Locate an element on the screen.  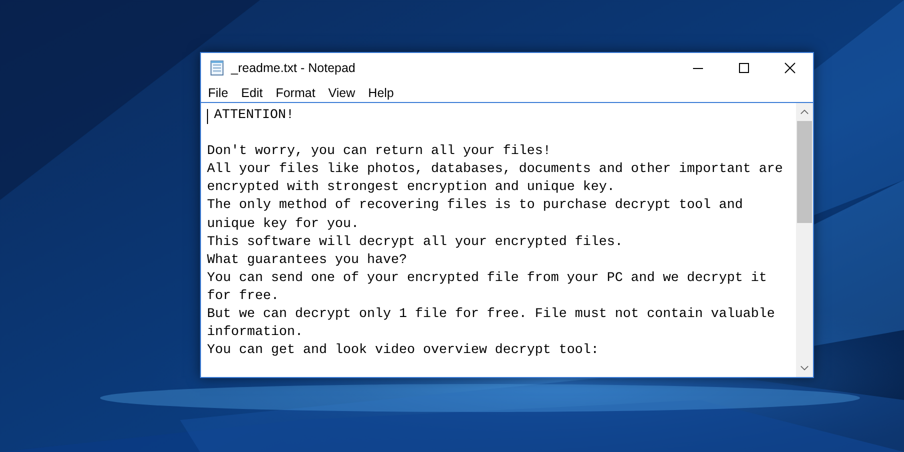
menu-item: File is located at coordinates (218, 93).